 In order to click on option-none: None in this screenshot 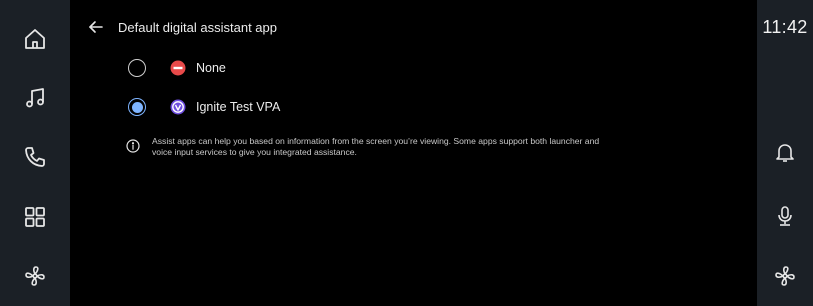, I will do `click(177, 68)`.